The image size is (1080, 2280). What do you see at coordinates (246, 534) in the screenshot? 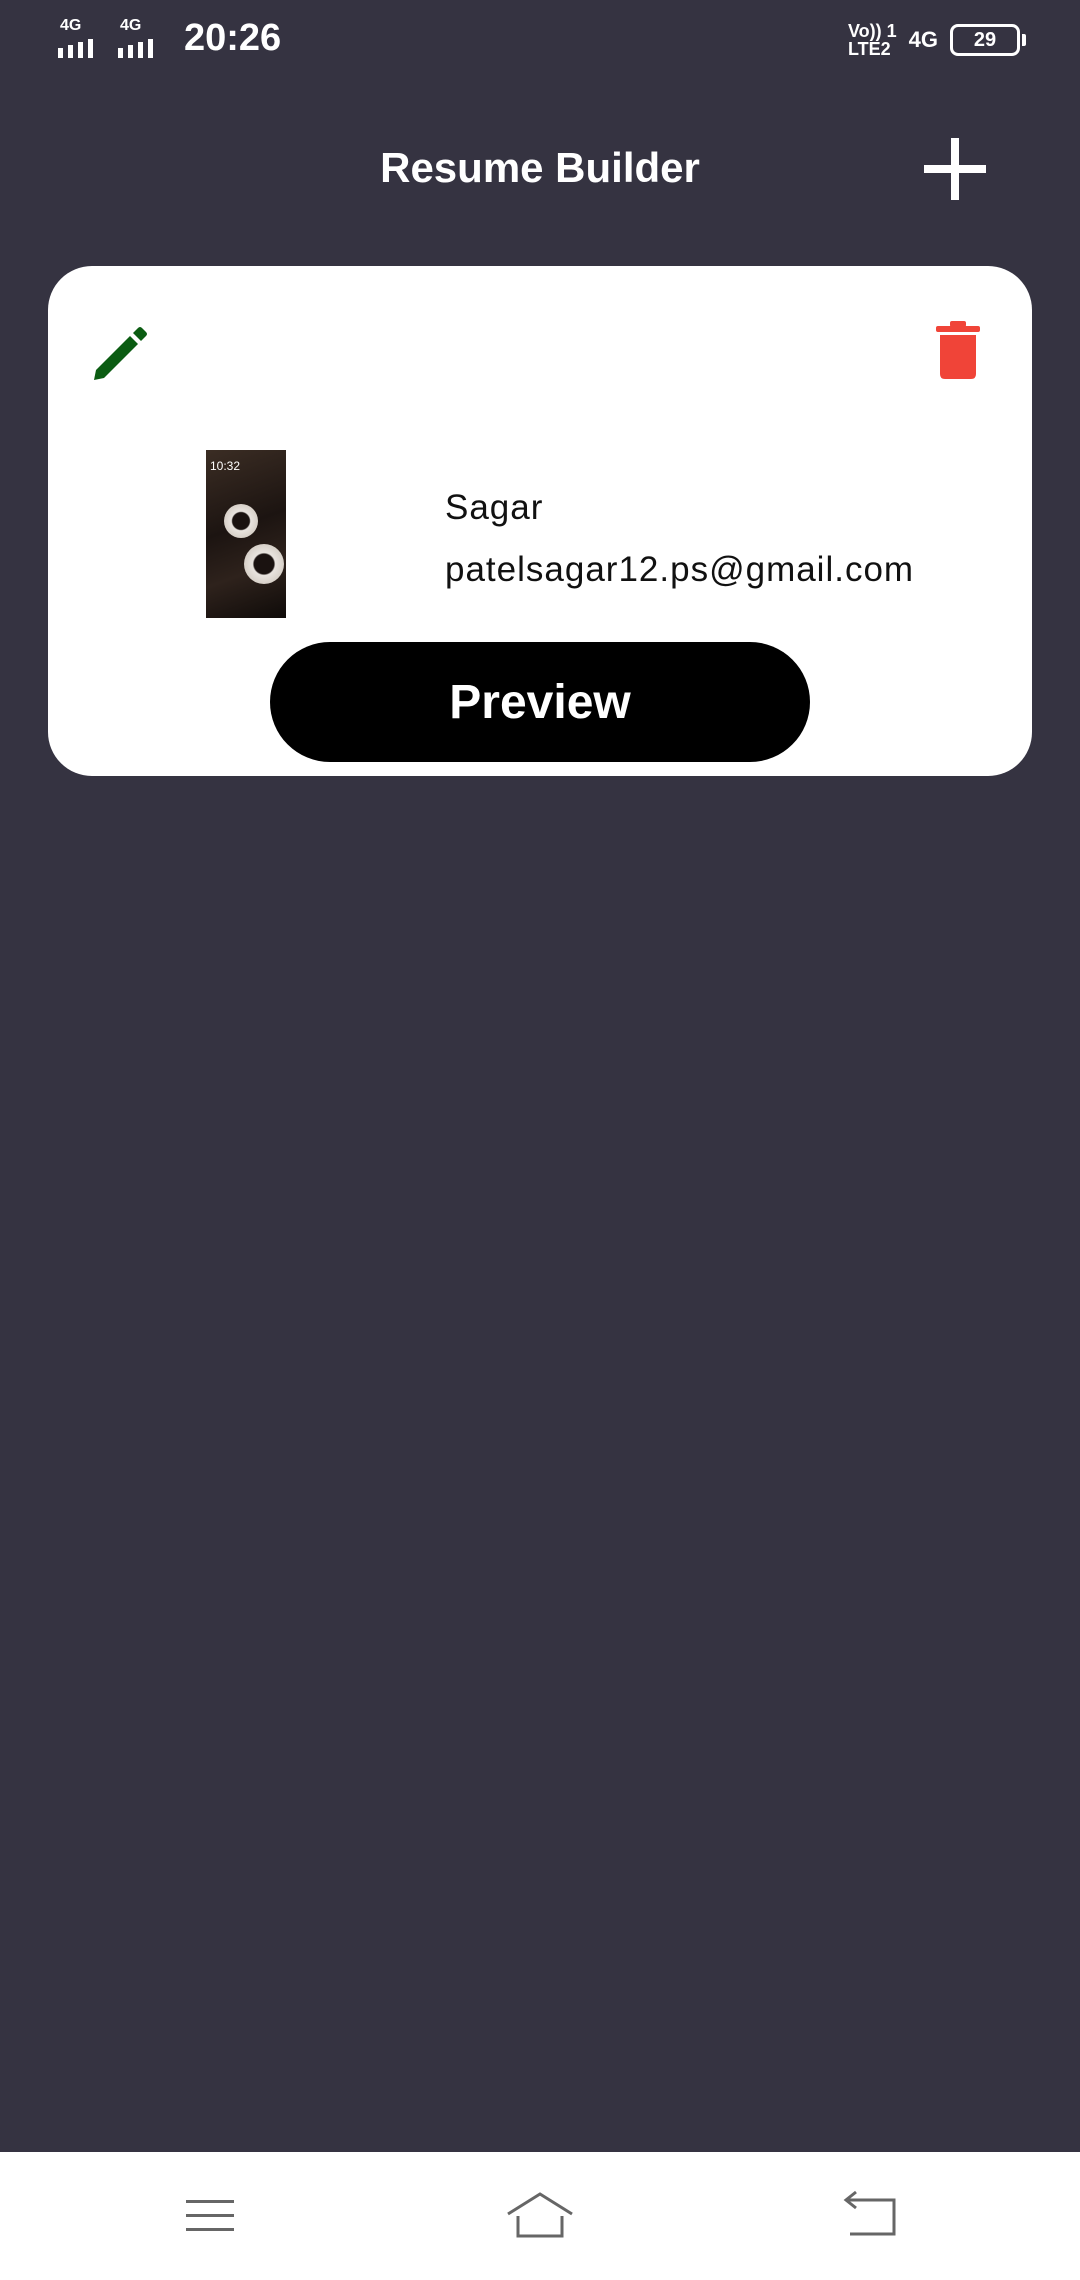
I see `profile-photo-thumbnail: 10:32` at bounding box center [246, 534].